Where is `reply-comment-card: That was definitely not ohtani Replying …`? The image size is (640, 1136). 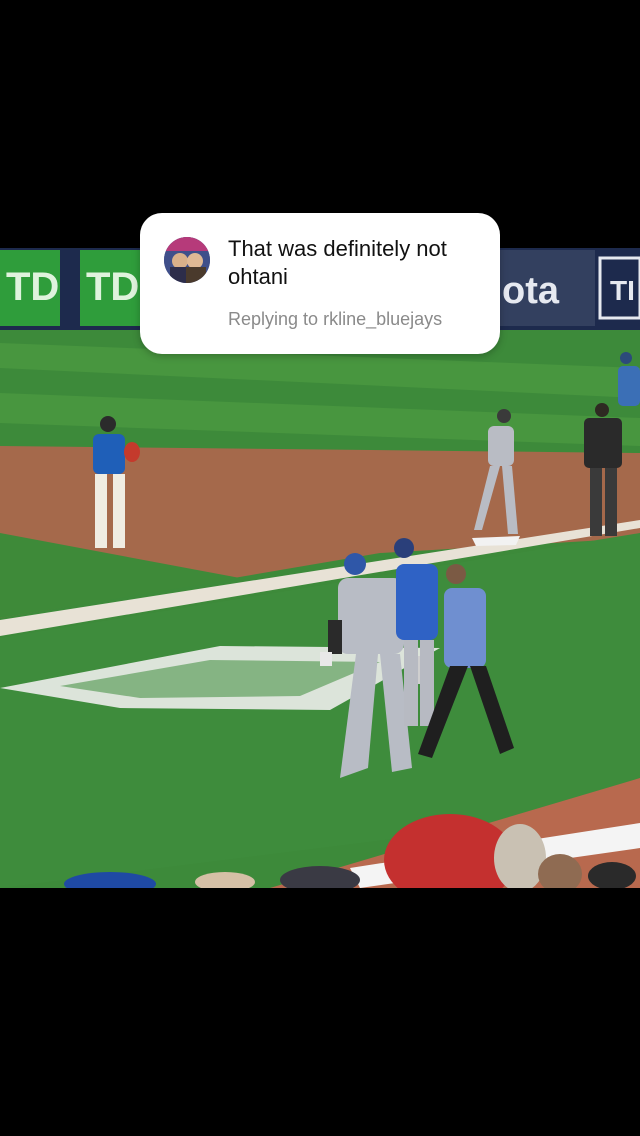 reply-comment-card: That was definitely not ohtani Replying … is located at coordinates (320, 283).